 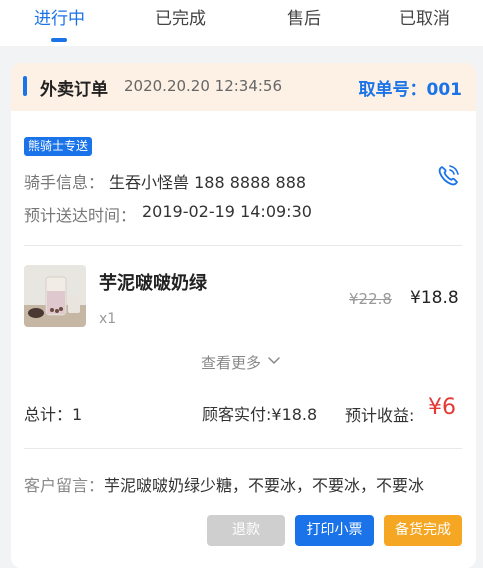 I want to click on product-image, so click(x=55, y=296).